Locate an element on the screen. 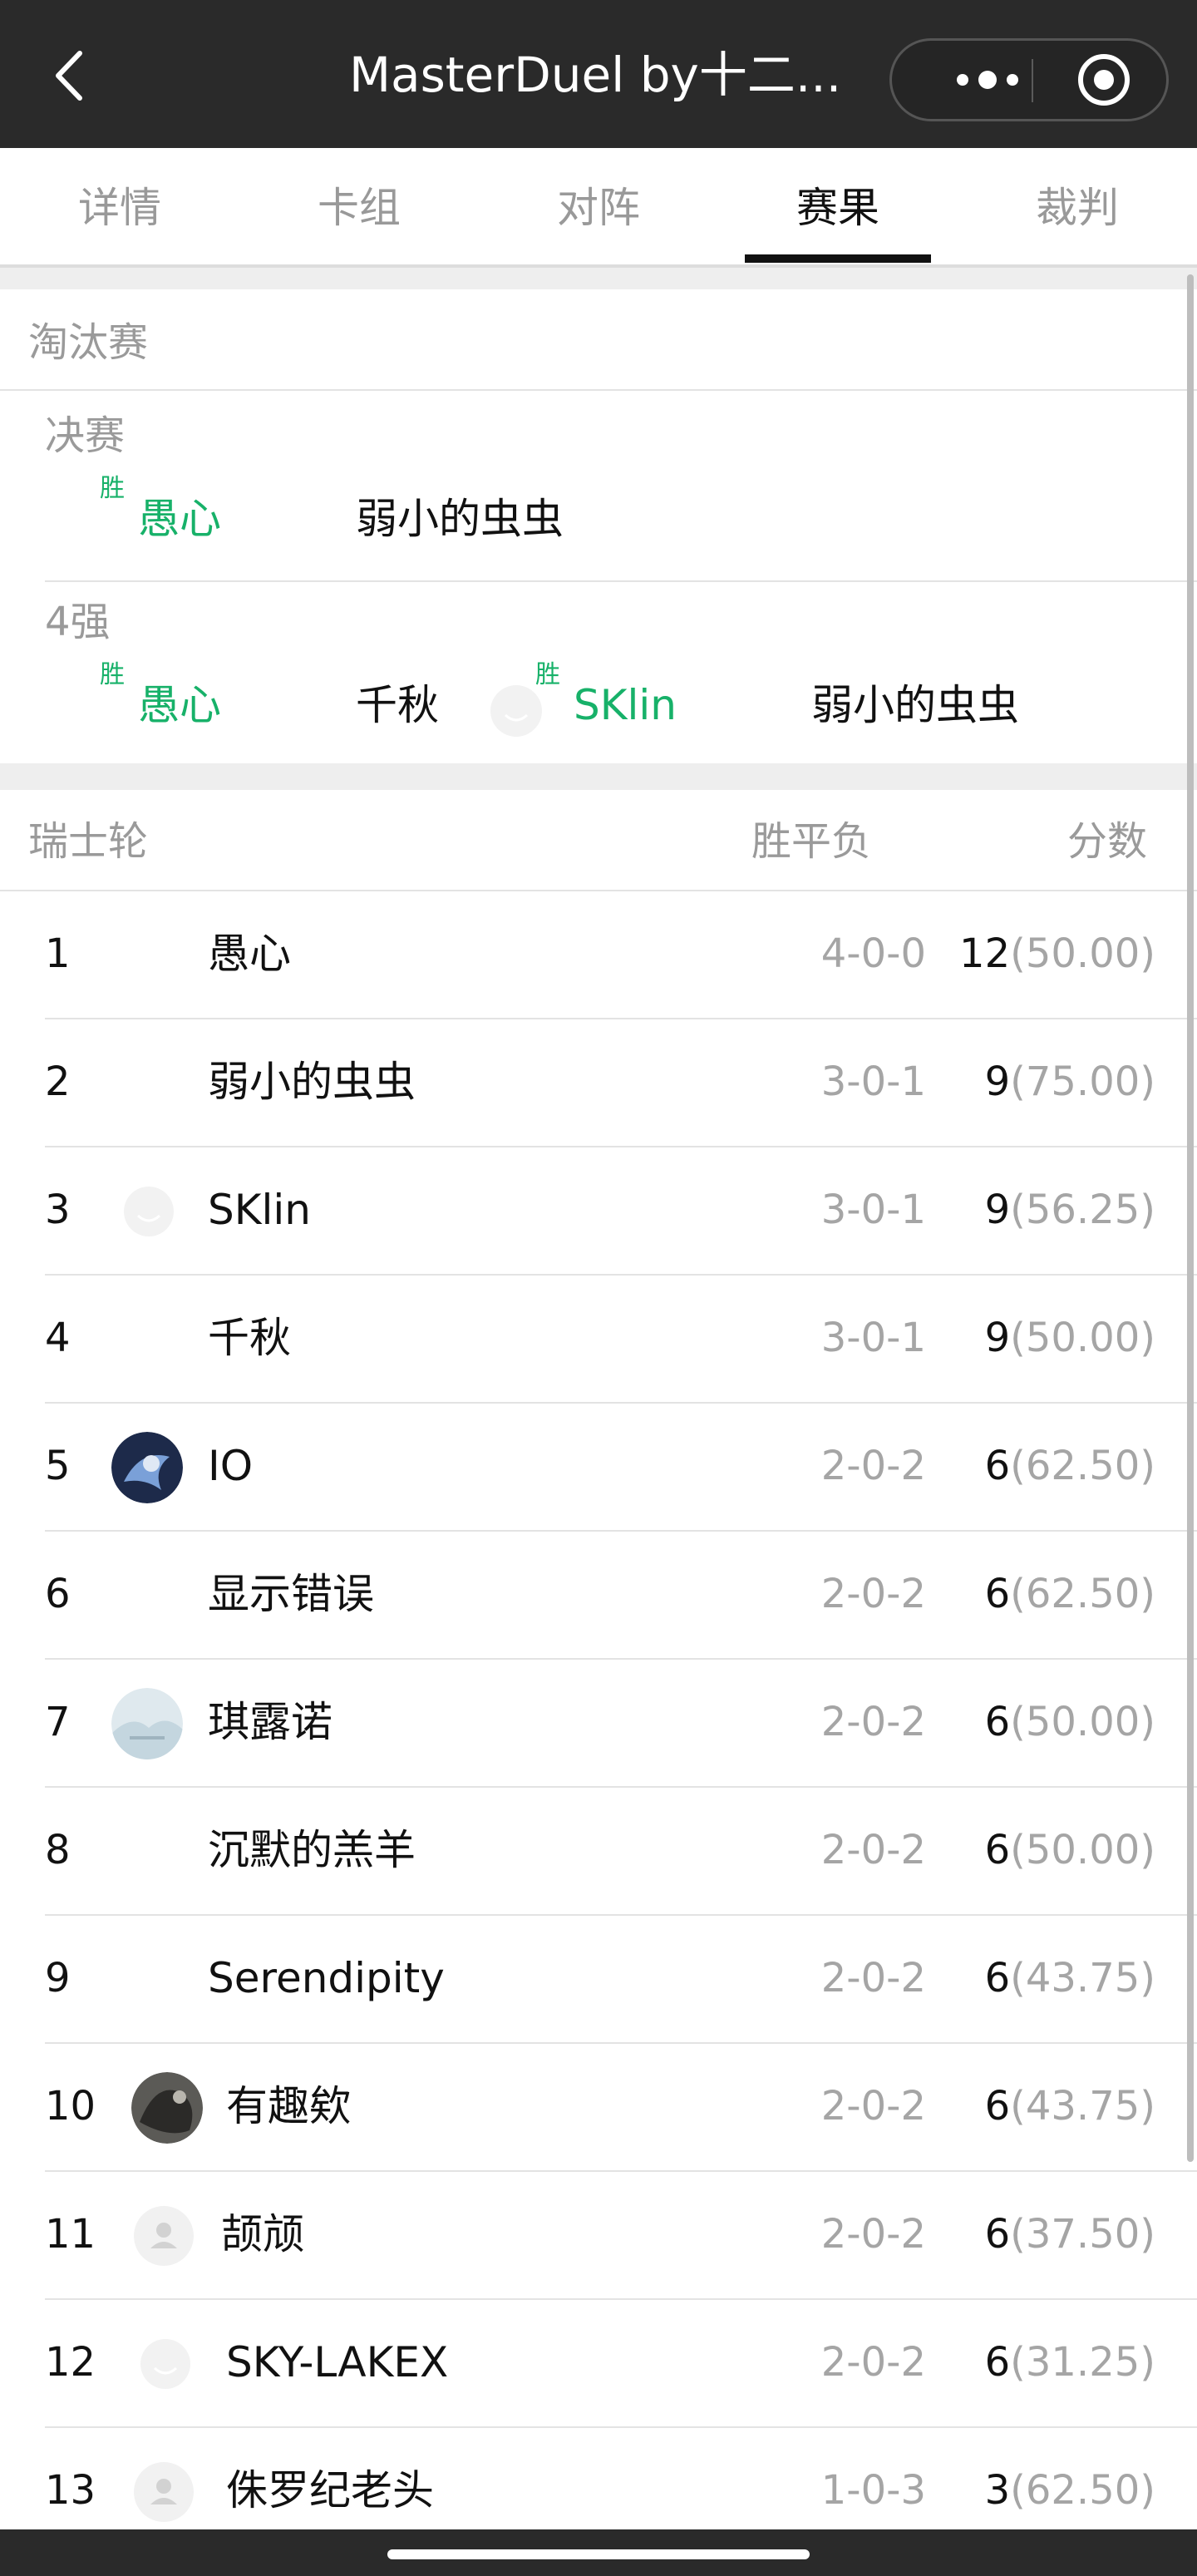  table-row: 6 显示错误 2-0-2 6(62.50) is located at coordinates (621, 1596).